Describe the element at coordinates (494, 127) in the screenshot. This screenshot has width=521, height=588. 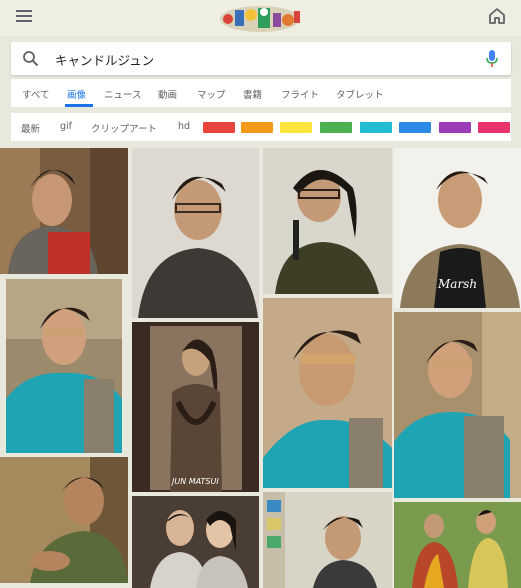
I see `color-filter-pink` at that location.